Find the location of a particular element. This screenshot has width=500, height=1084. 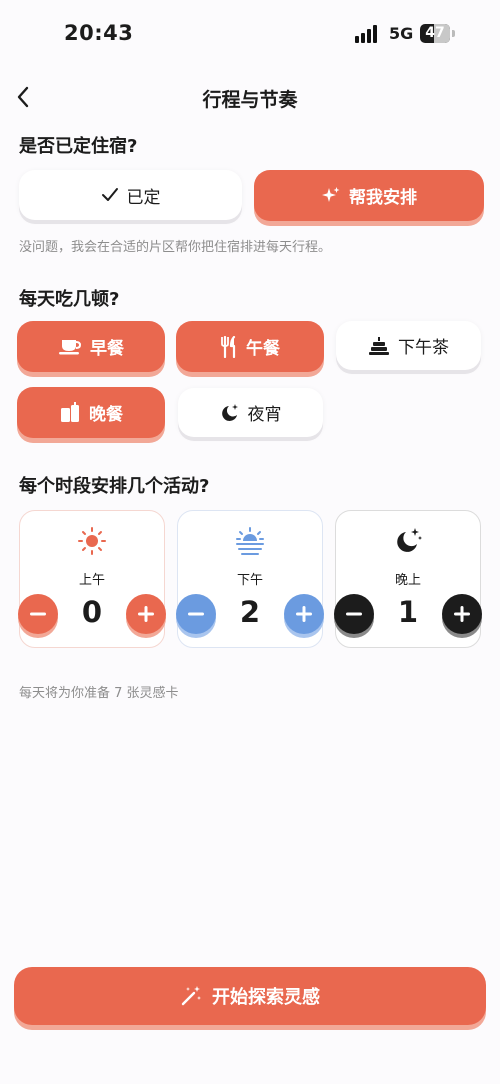

battery-level: 47 is located at coordinates (435, 33).